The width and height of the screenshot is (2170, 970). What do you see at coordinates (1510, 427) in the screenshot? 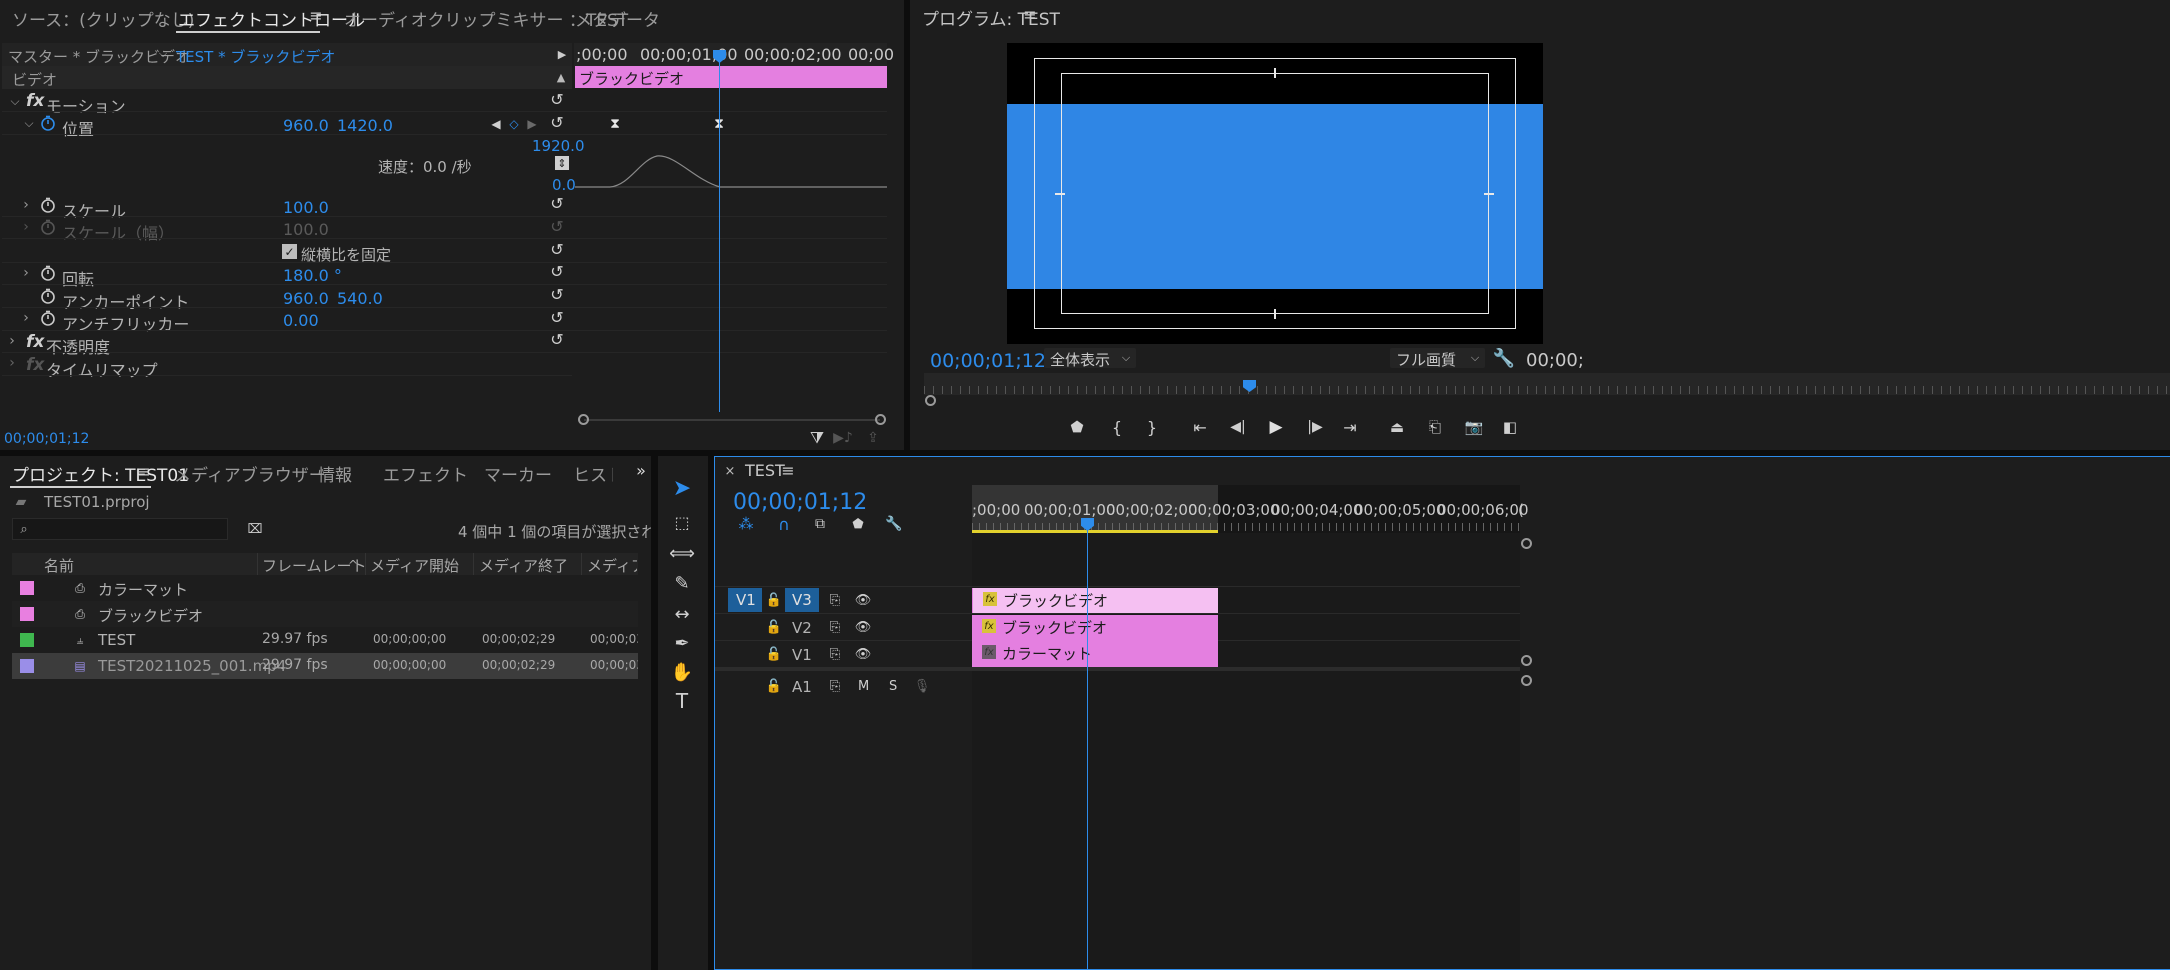
I see `compare-view-icon: ◧` at bounding box center [1510, 427].